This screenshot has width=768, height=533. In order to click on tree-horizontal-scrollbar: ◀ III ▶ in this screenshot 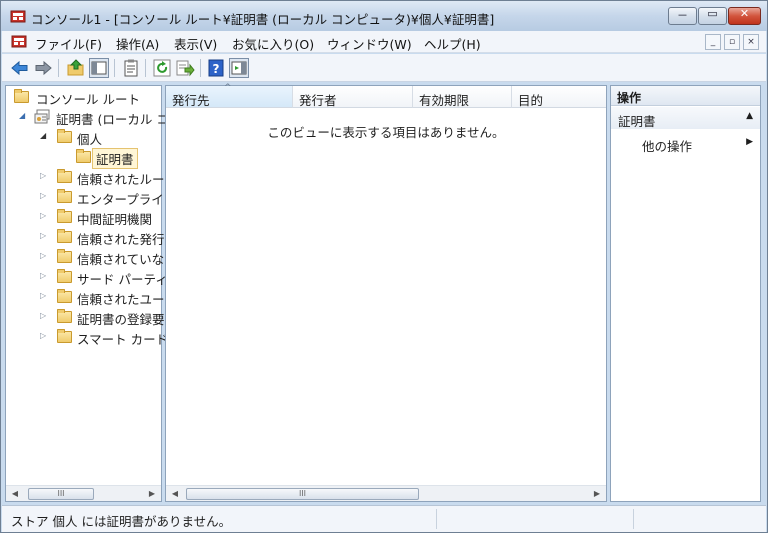, I will do `click(83, 493)`.